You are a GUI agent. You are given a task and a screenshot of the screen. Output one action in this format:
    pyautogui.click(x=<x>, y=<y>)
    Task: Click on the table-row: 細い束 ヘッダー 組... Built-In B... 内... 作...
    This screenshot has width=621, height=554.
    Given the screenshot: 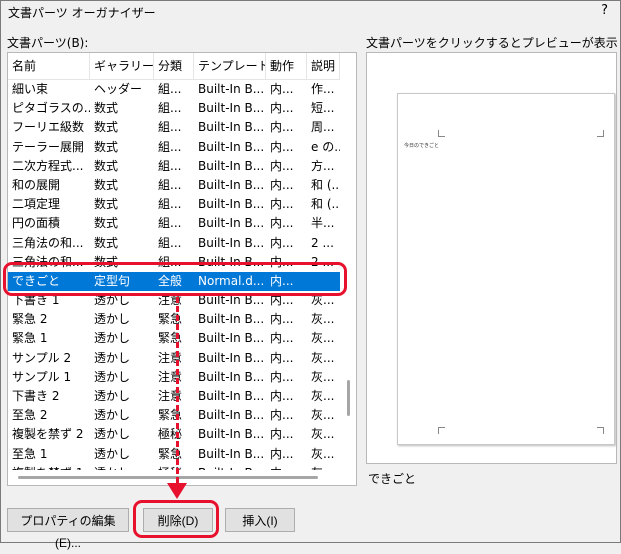 What is the action you would take?
    pyautogui.click(x=174, y=89)
    